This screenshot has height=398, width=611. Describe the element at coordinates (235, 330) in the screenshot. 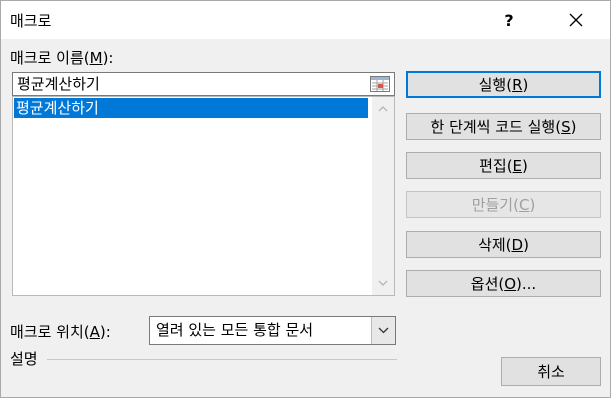

I see `macro-location-value: 열려 있는 모든 통합 문서` at that location.